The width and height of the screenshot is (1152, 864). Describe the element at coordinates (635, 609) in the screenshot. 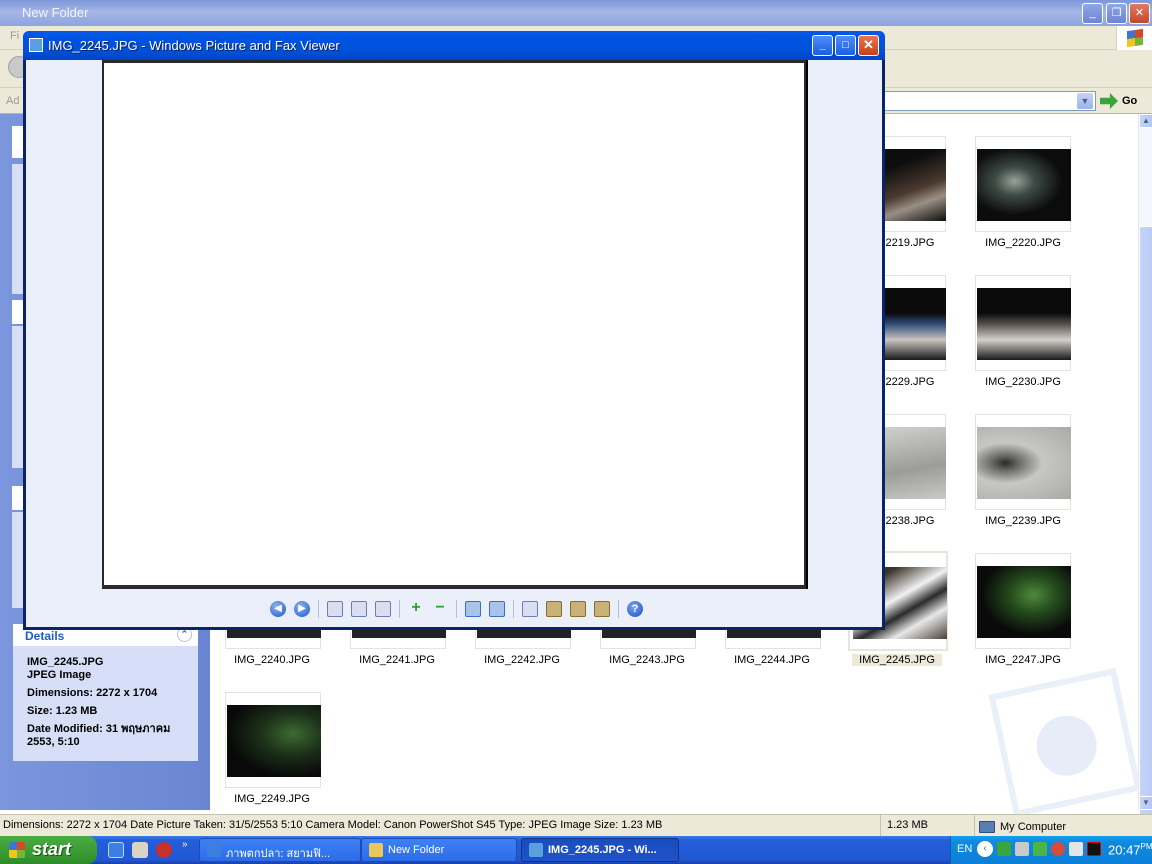

I see `help-icon: ?` at that location.